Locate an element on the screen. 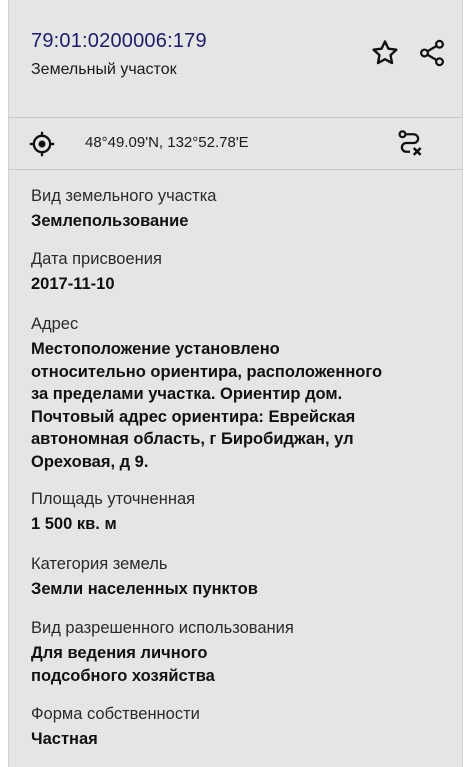 The height and width of the screenshot is (767, 468). coordinates-text: 48°49.09'N, 132°52.78'E is located at coordinates (167, 142).